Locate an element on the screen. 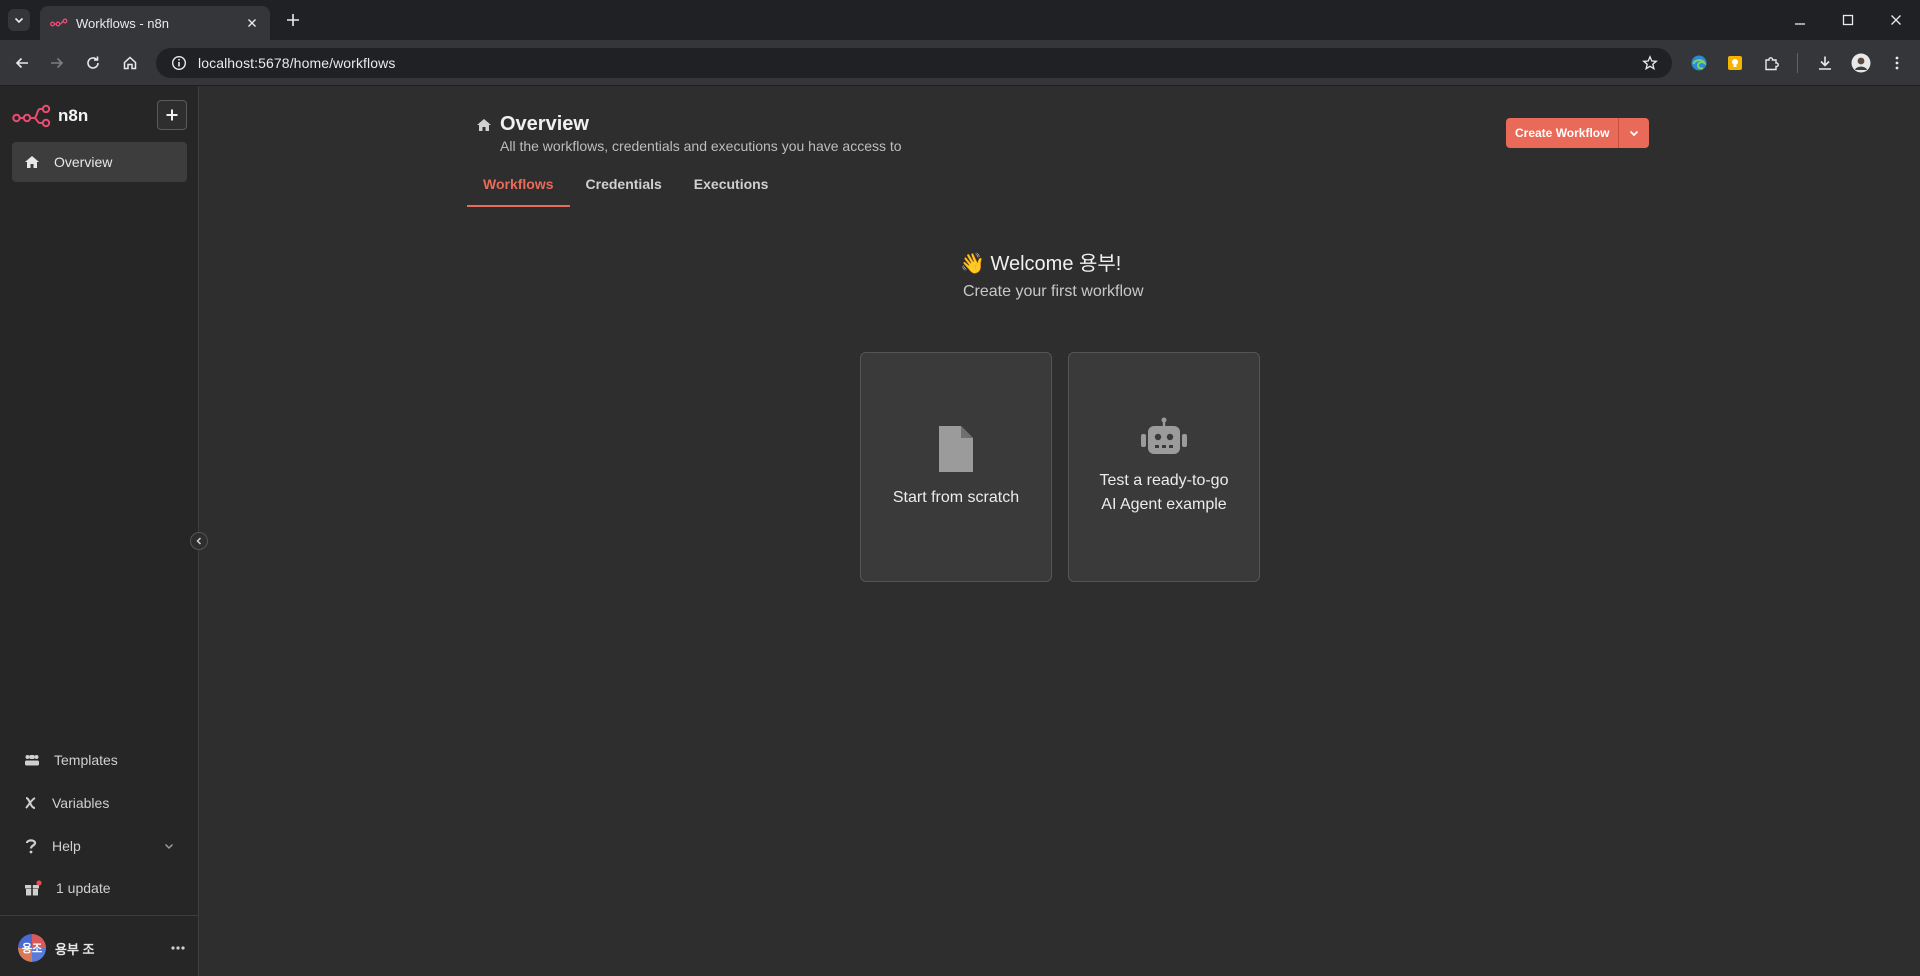 The image size is (1920, 976). variables-icon is located at coordinates (30, 803).